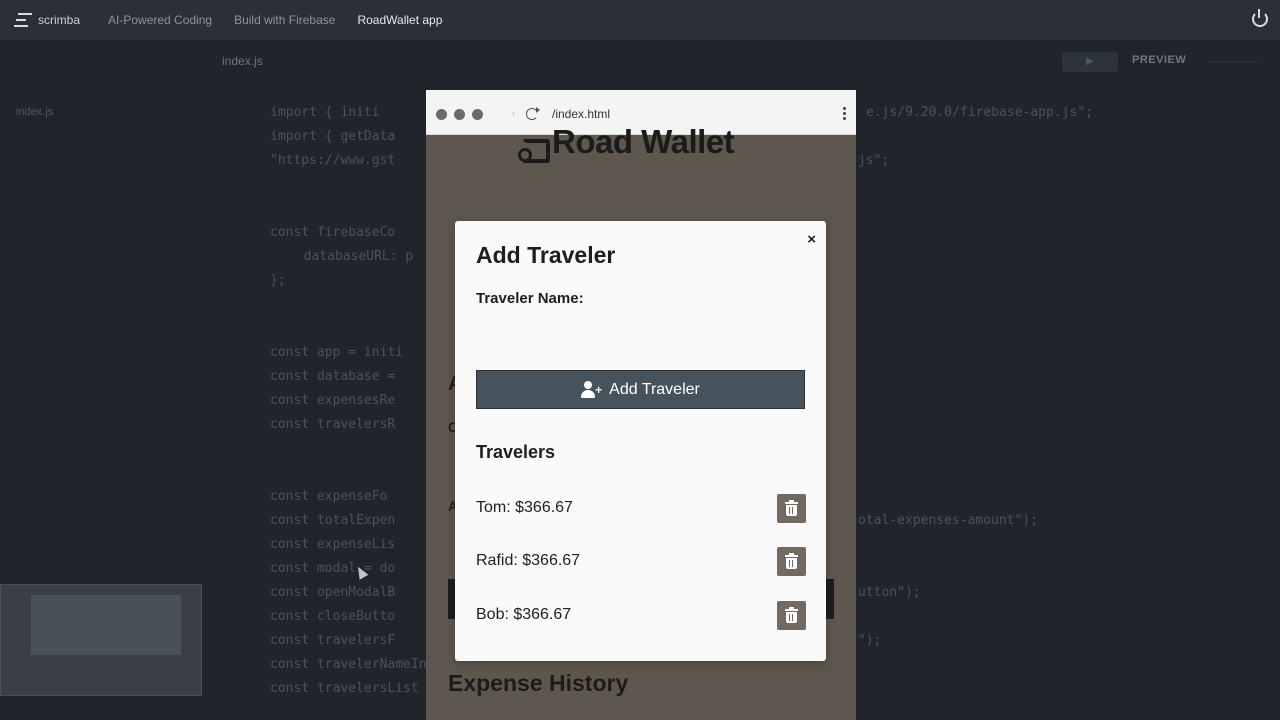  What do you see at coordinates (333, 616) in the screenshot?
I see `code-line: const closeButto` at bounding box center [333, 616].